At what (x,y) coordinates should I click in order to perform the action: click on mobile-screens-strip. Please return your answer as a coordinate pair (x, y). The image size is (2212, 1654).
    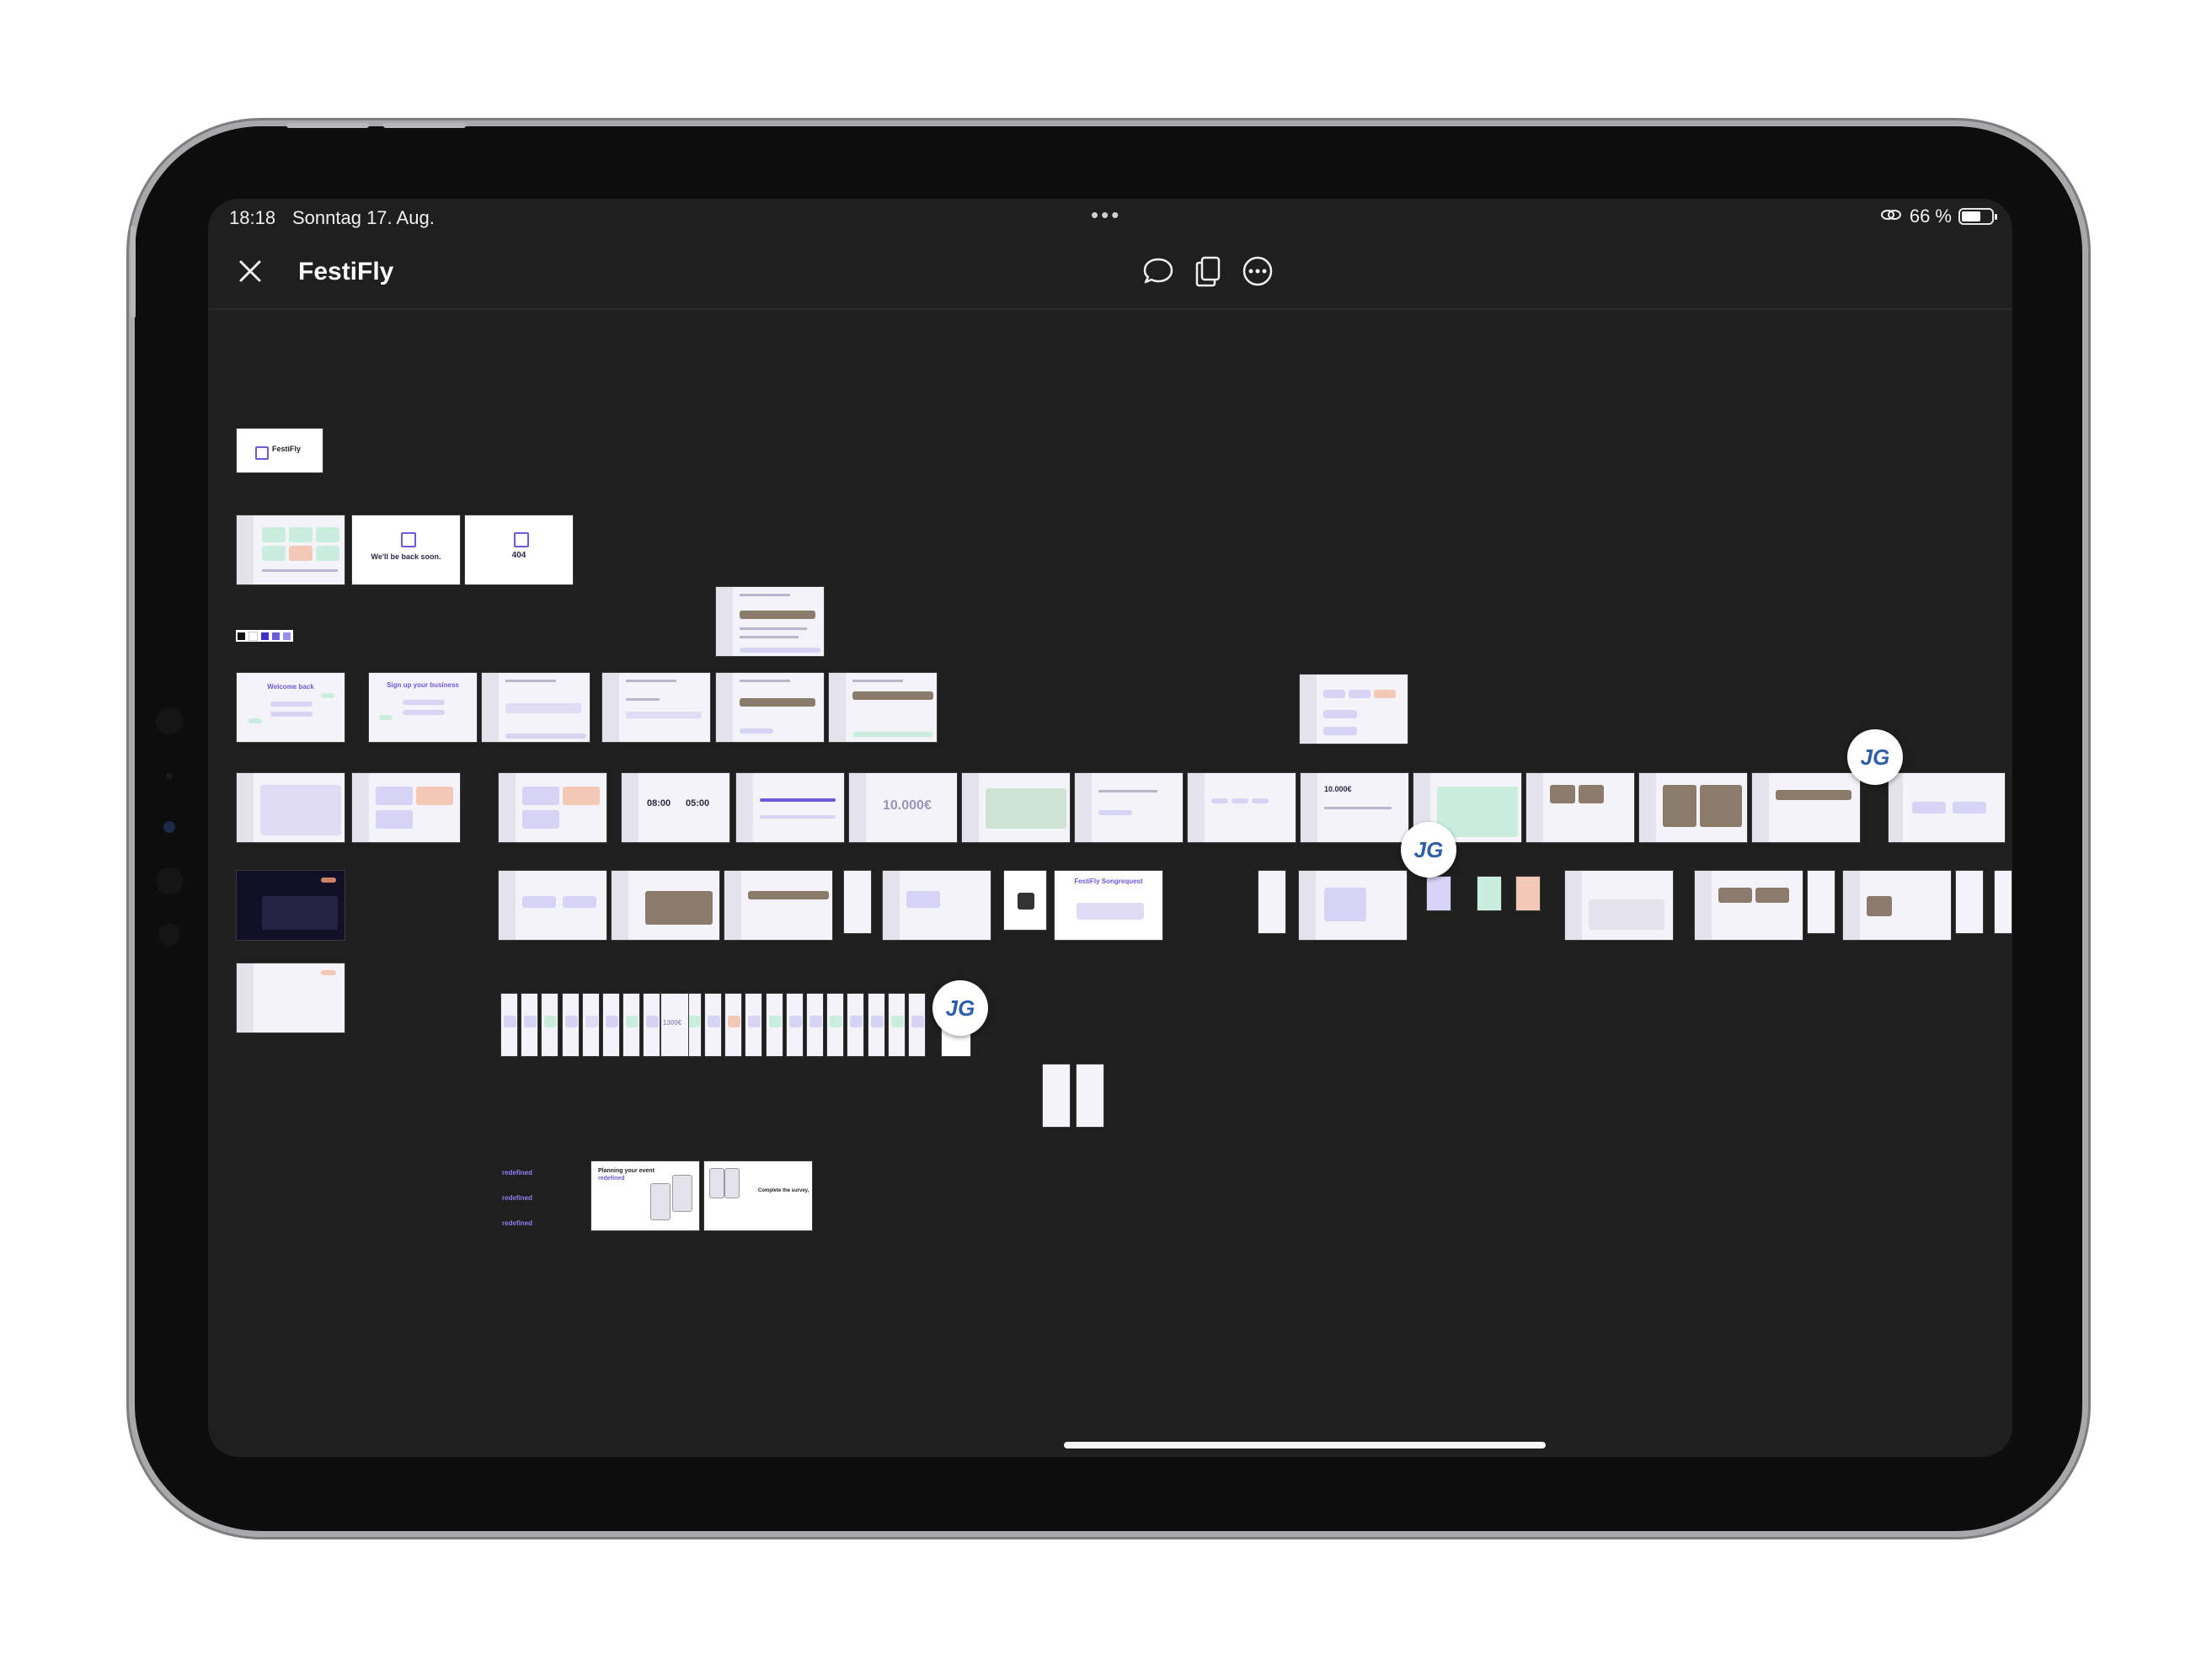
    Looking at the image, I should click on (715, 1025).